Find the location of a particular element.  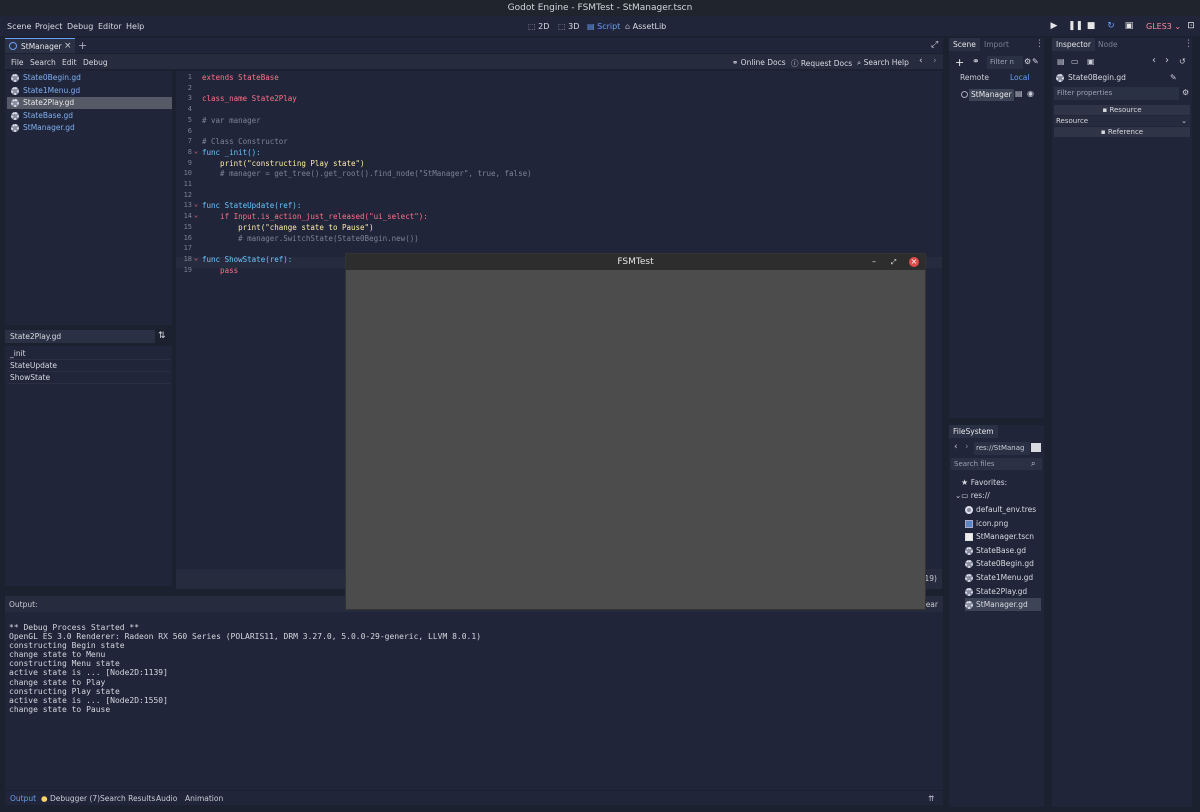

script-menu-debug: Debug is located at coordinates (95, 62).